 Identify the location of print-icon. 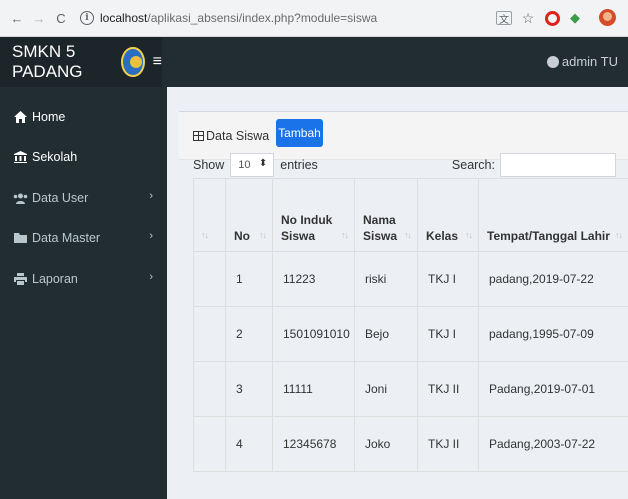
(20, 279).